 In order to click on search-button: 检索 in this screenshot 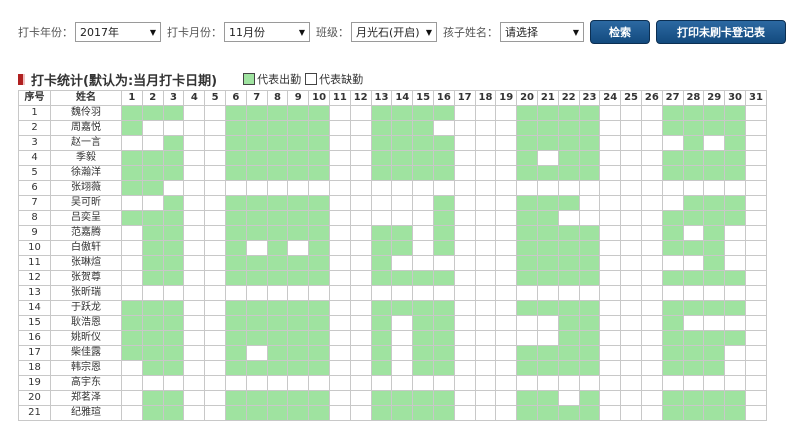, I will do `click(620, 32)`.